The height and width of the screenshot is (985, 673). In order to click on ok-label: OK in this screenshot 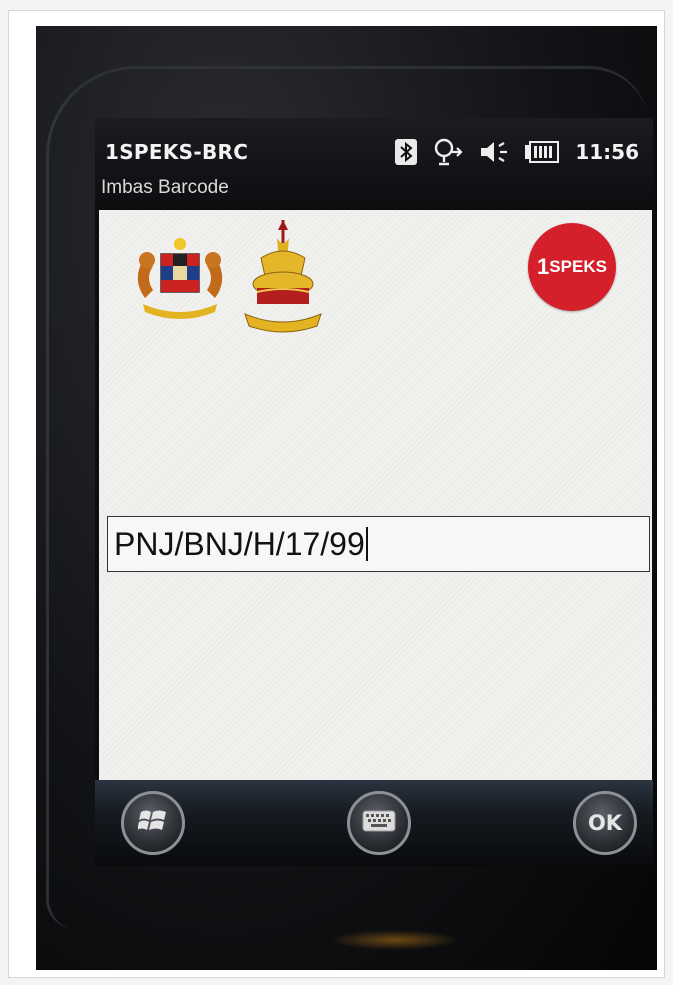, I will do `click(605, 823)`.